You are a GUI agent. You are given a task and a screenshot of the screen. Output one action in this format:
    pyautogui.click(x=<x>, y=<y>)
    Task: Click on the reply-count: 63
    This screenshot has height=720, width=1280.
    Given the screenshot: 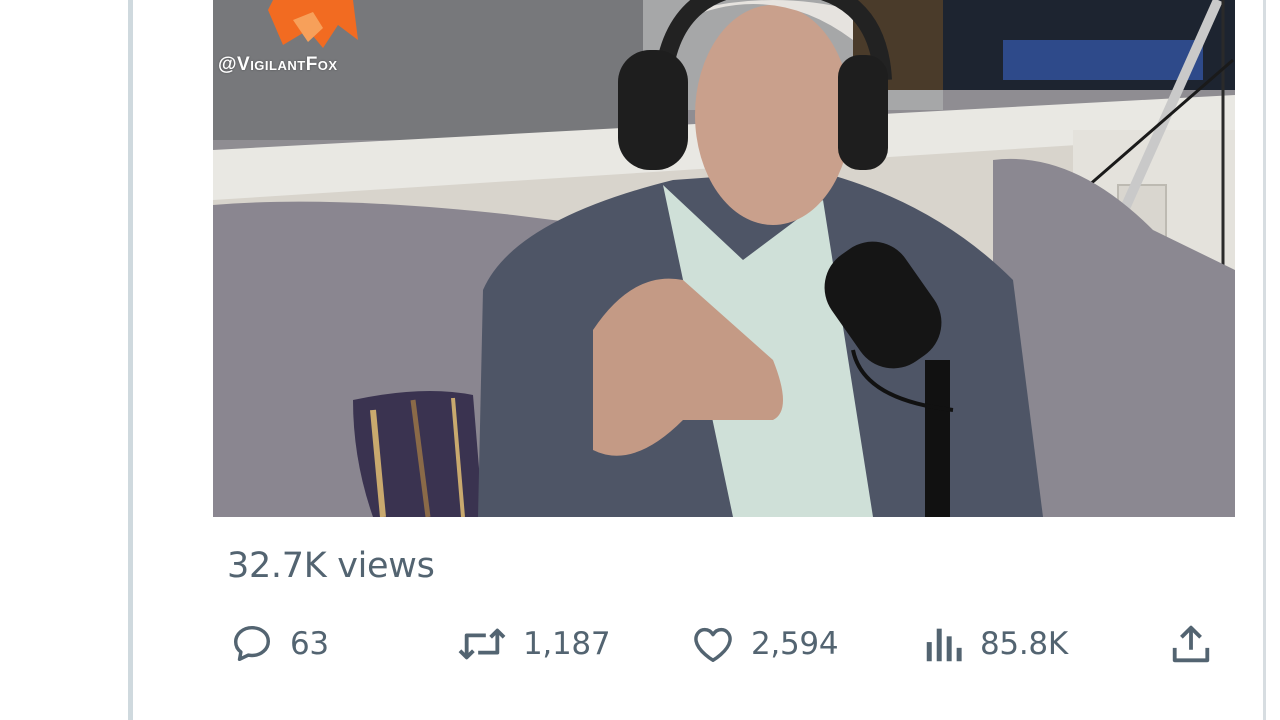 What is the action you would take?
    pyautogui.click(x=309, y=644)
    